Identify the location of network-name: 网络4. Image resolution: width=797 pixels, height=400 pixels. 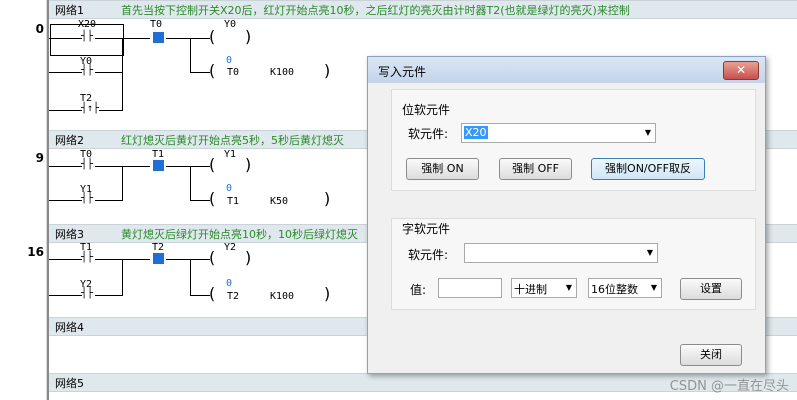
(69, 327).